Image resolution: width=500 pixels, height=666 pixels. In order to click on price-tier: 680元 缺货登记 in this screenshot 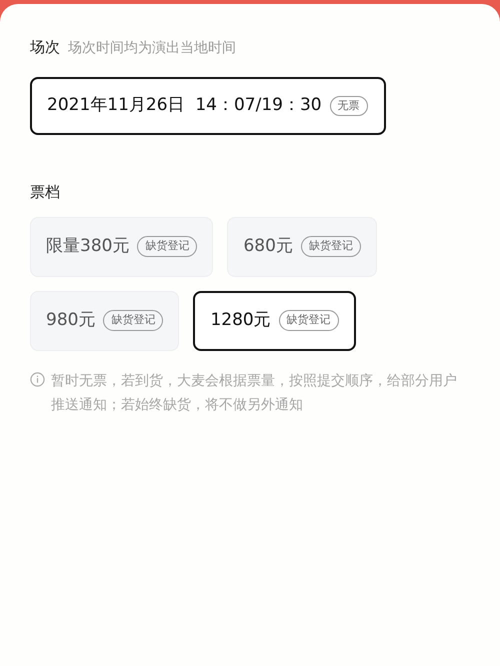, I will do `click(302, 246)`.